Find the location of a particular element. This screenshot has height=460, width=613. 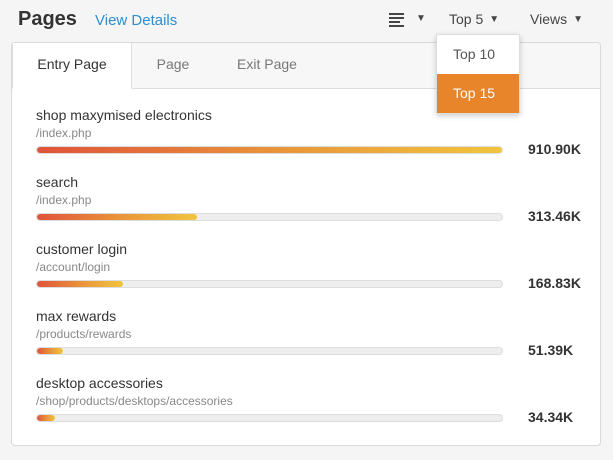

top-n-dropdown-menu: Top 10 Top 15 is located at coordinates (478, 74).